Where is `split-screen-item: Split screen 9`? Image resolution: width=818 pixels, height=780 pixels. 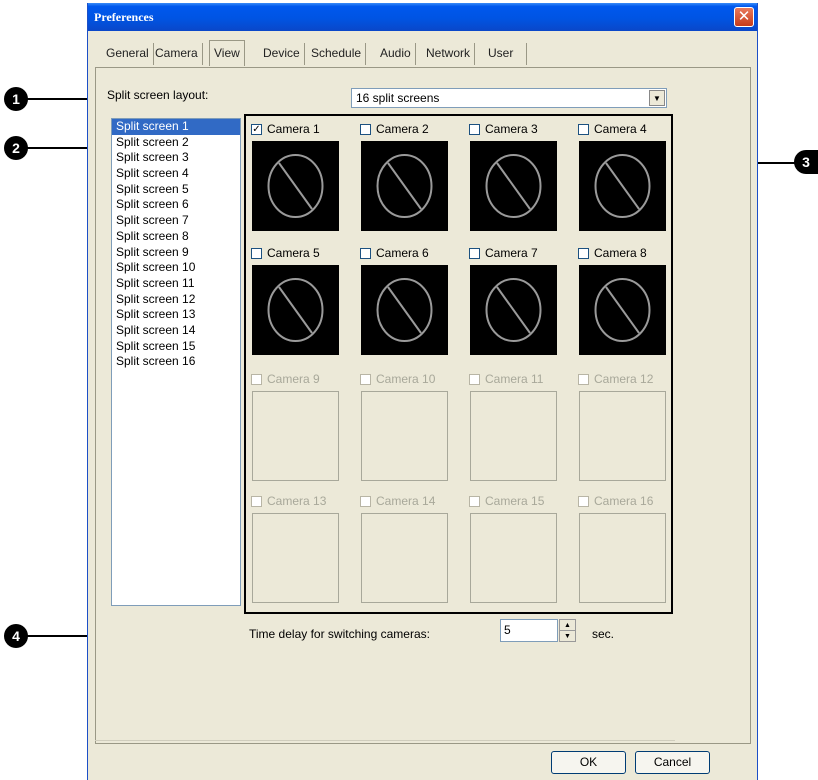 split-screen-item: Split screen 9 is located at coordinates (176, 253).